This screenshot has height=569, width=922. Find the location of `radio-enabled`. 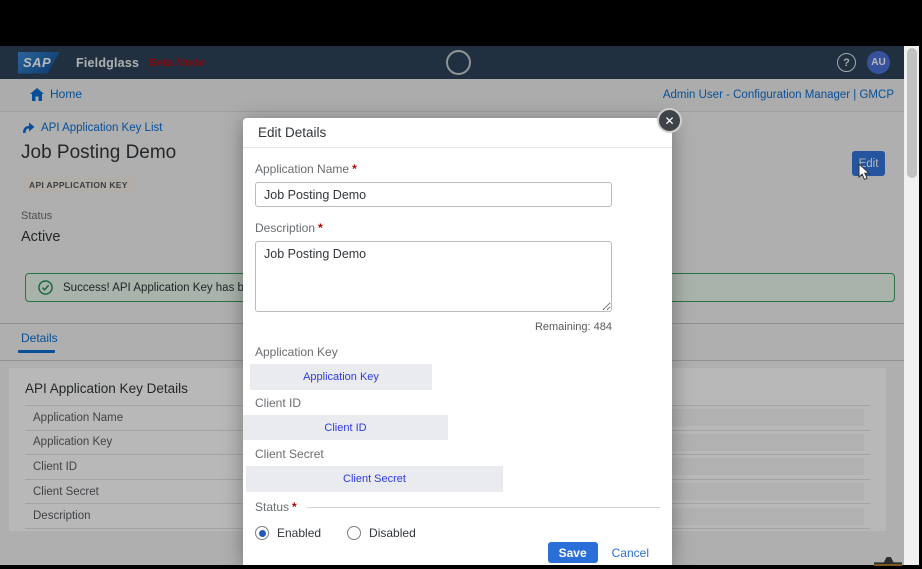

radio-enabled is located at coordinates (262, 533).